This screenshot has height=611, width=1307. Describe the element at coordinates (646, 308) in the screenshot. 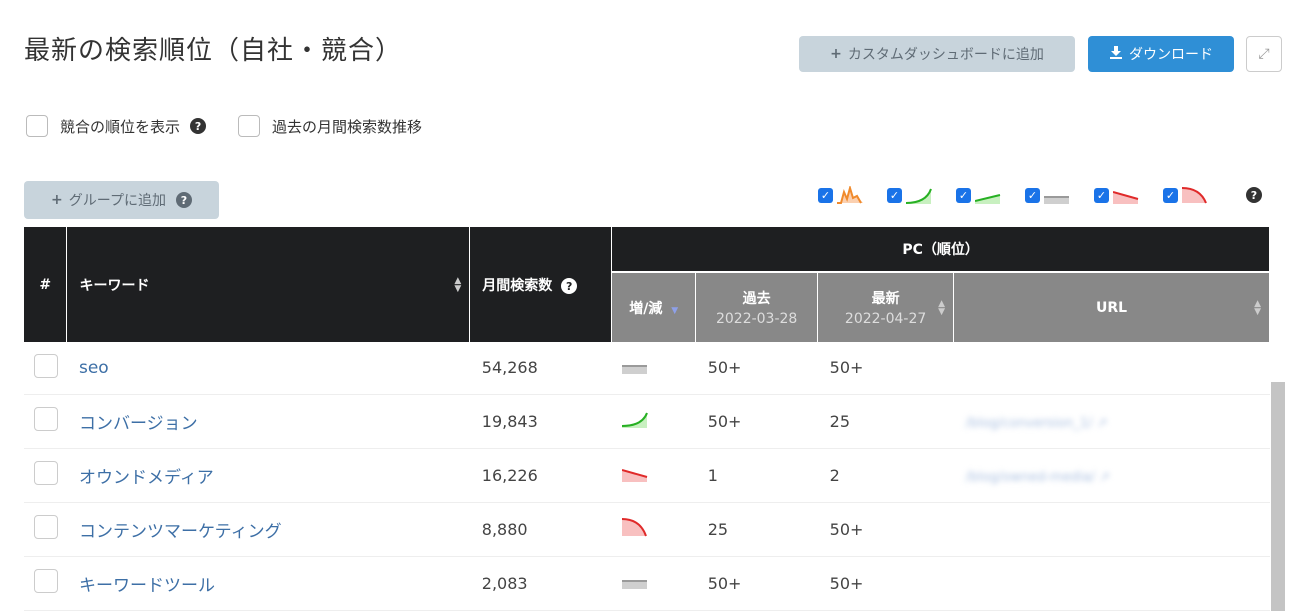

I see `col-change-label: 増/減` at that location.